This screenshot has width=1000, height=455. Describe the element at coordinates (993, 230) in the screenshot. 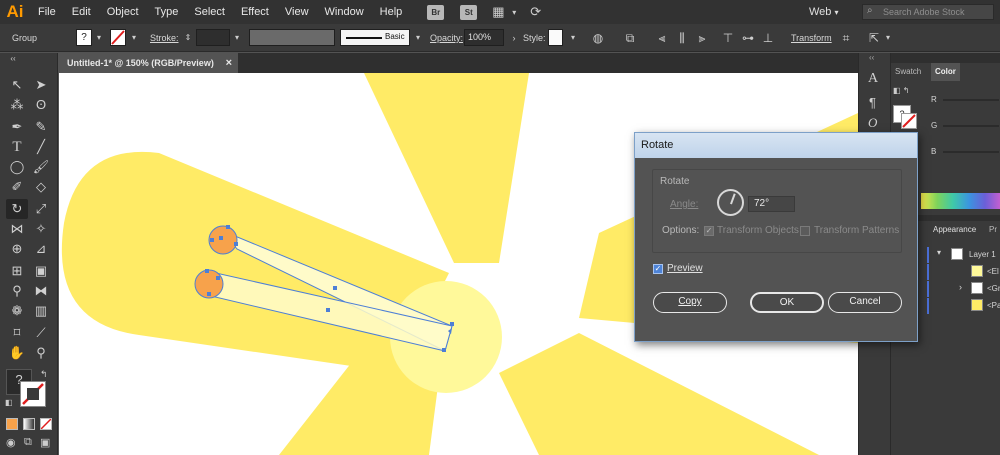

I see `tab-properties: Pr` at that location.